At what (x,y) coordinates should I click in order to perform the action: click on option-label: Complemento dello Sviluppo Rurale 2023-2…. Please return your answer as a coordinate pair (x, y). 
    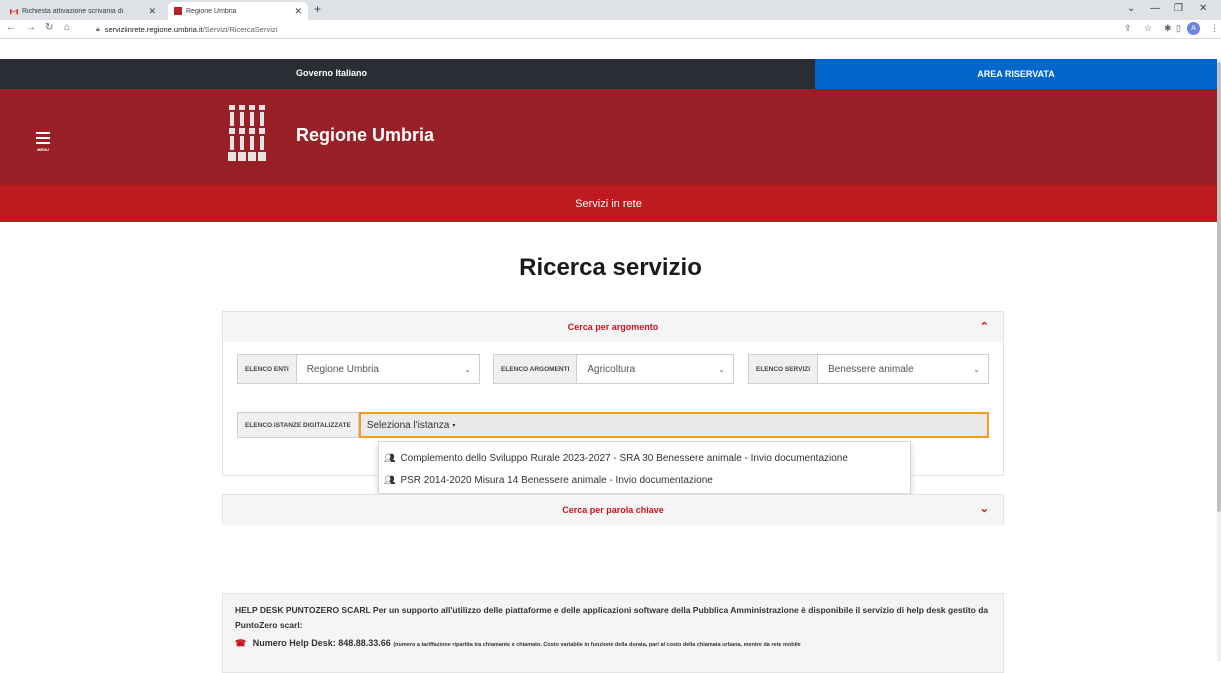
    Looking at the image, I should click on (624, 458).